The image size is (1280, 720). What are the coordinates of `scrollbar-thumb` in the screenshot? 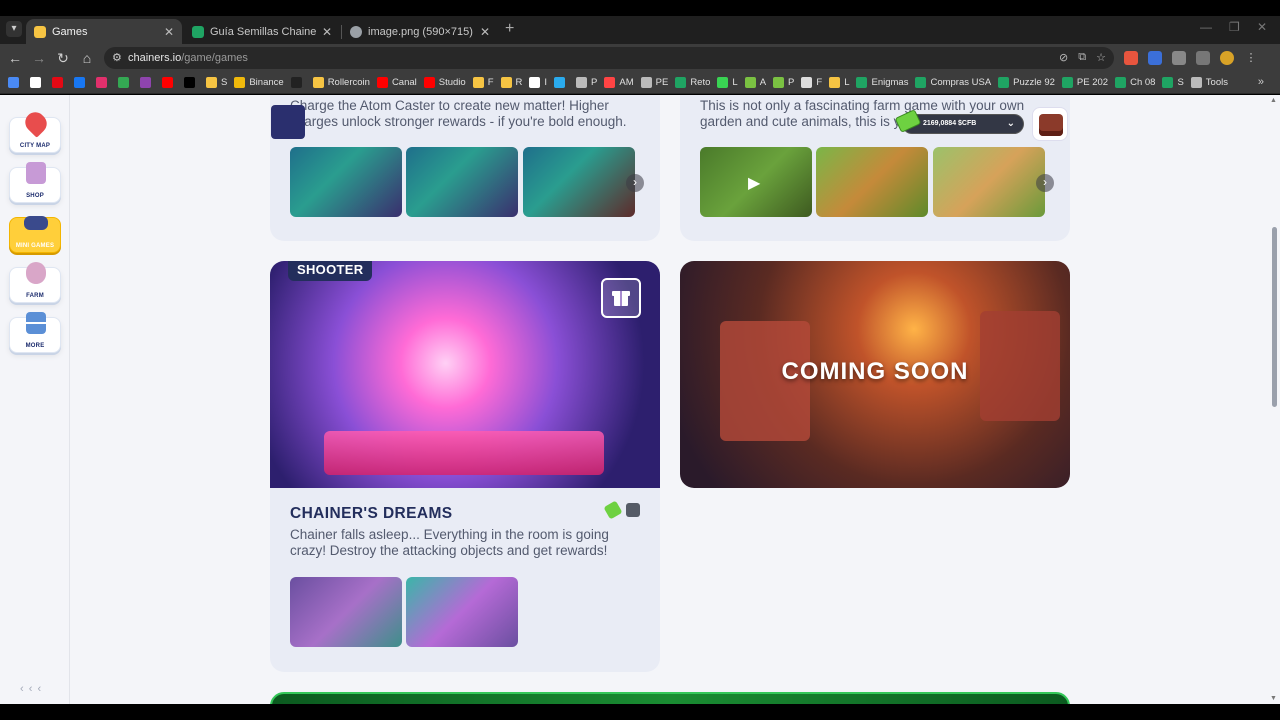 It's located at (1274, 317).